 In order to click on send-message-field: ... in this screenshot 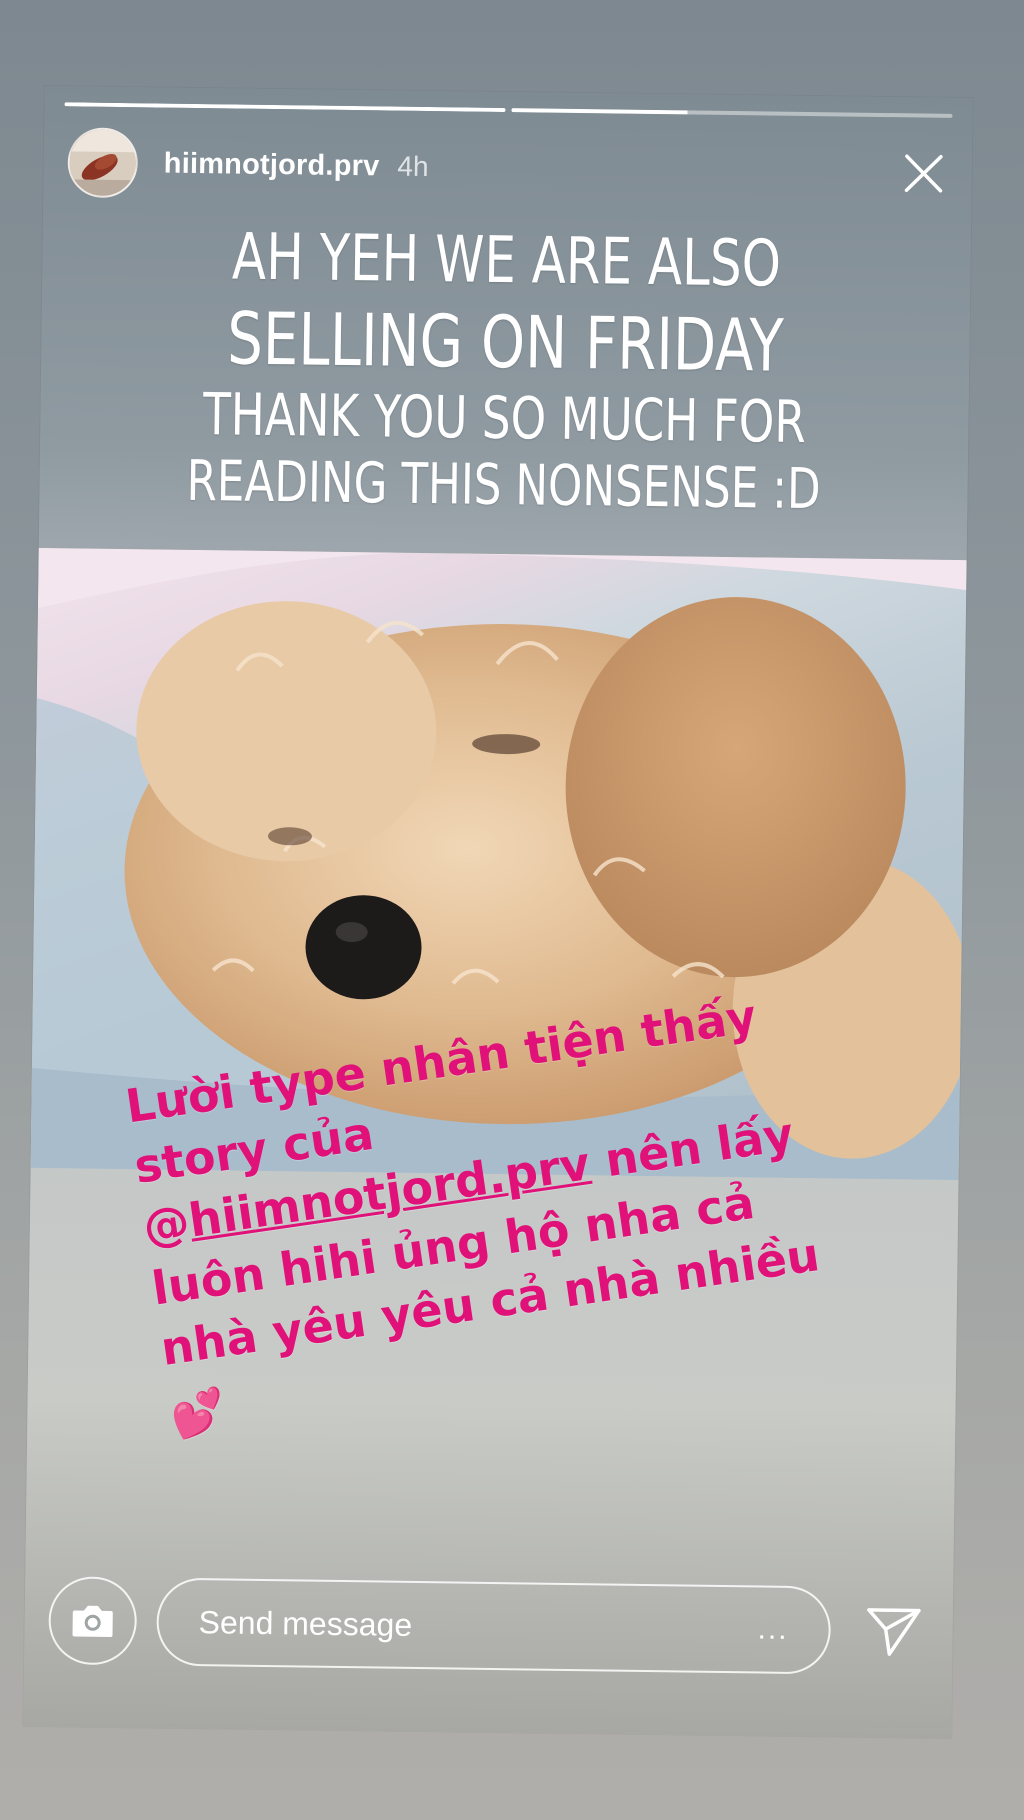, I will do `click(494, 1626)`.